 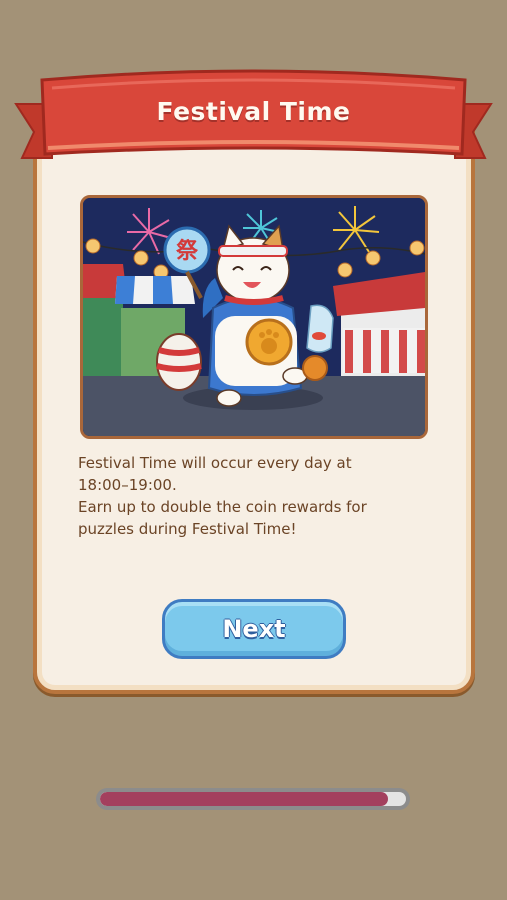 I want to click on progress-track-inner, so click(x=253, y=799).